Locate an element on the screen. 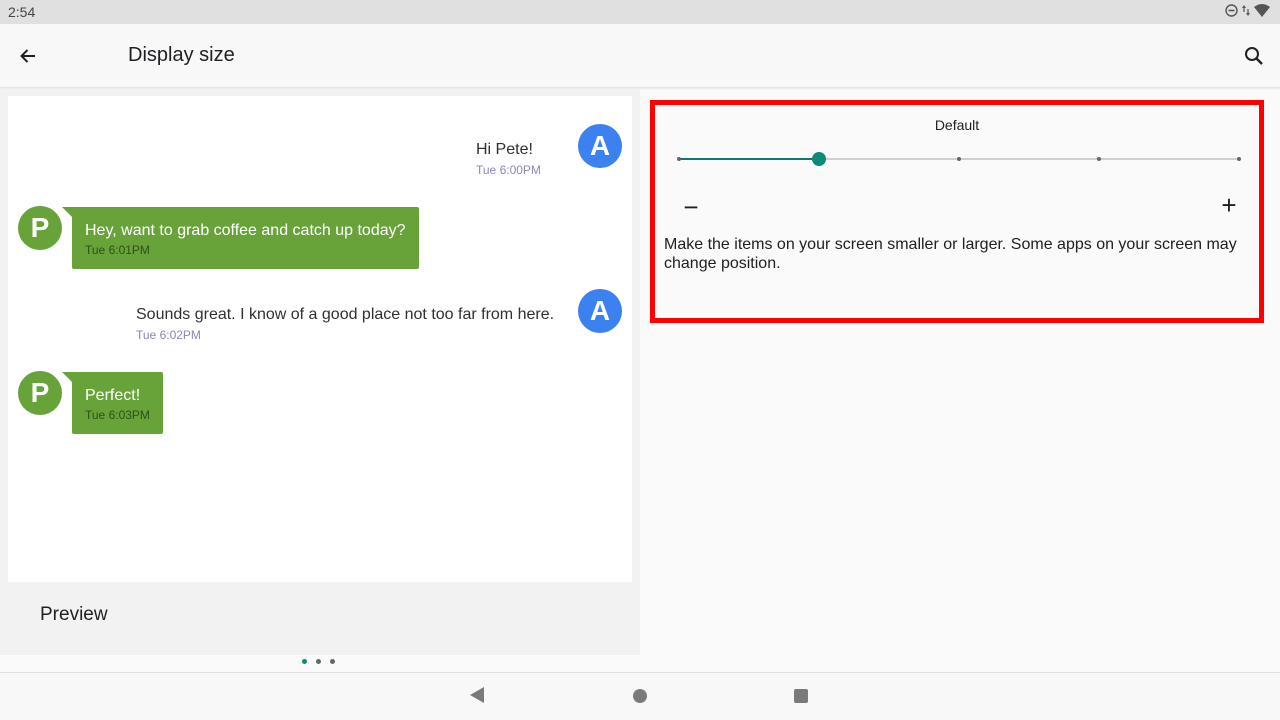  size-label: Default is located at coordinates (957, 125).